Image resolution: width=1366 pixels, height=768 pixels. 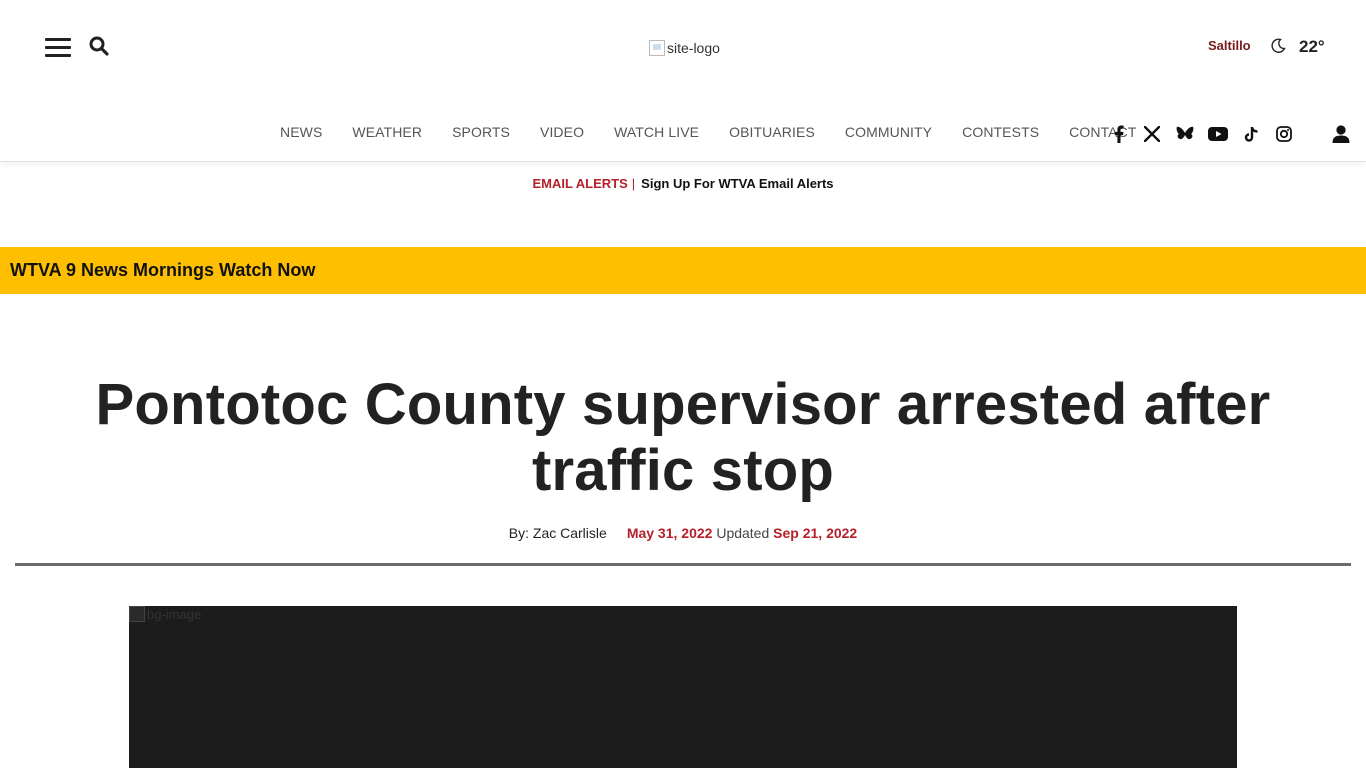 I want to click on youtube-icon, so click(x=1218, y=134).